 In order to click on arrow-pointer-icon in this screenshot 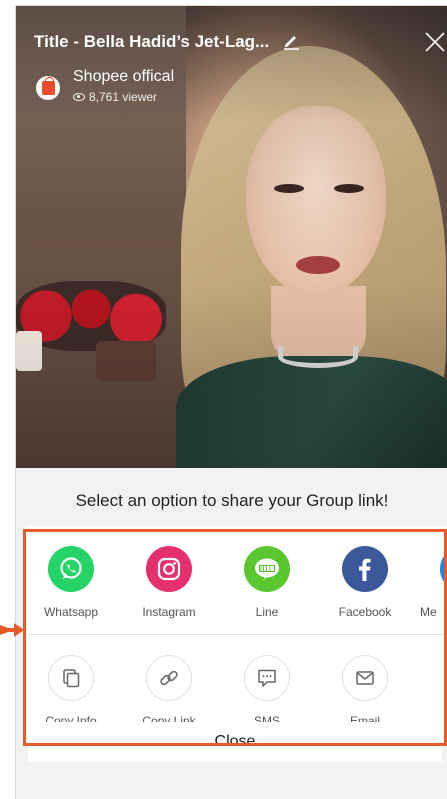, I will do `click(12, 630)`.